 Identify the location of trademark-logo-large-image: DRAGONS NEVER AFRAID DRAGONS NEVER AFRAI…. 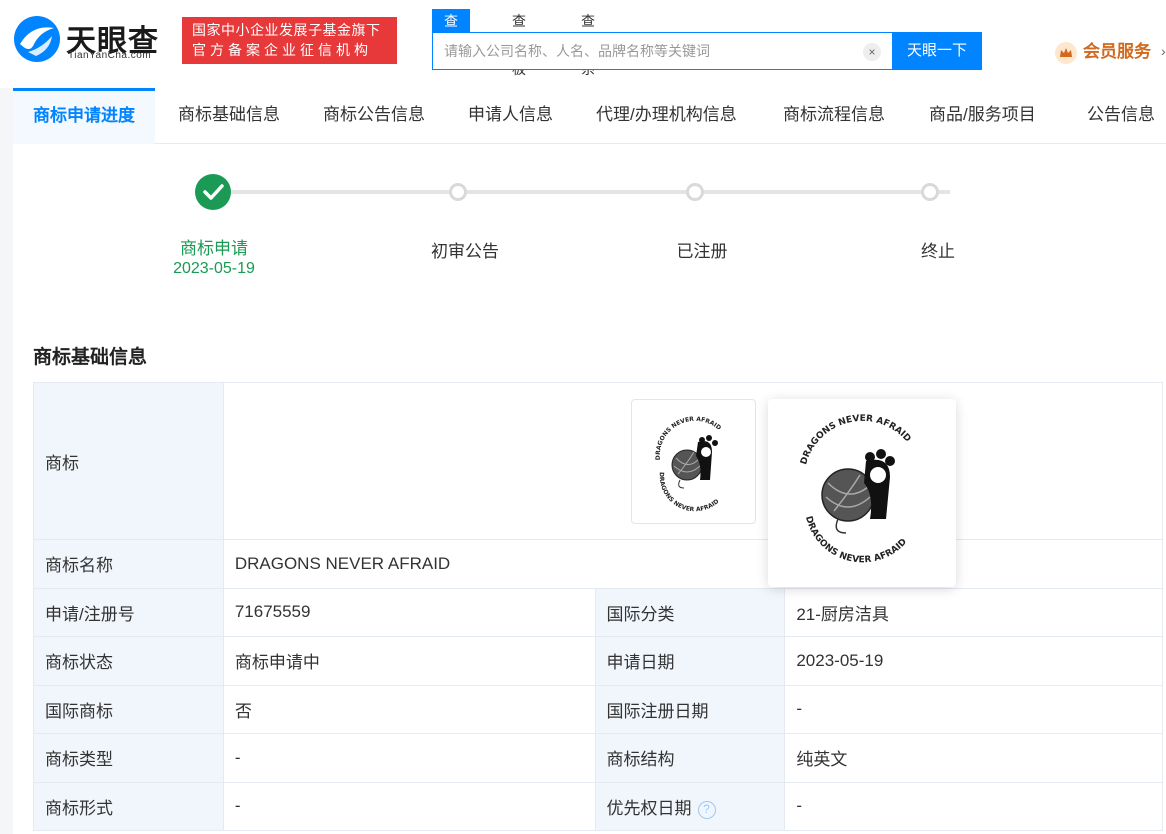
(855, 489).